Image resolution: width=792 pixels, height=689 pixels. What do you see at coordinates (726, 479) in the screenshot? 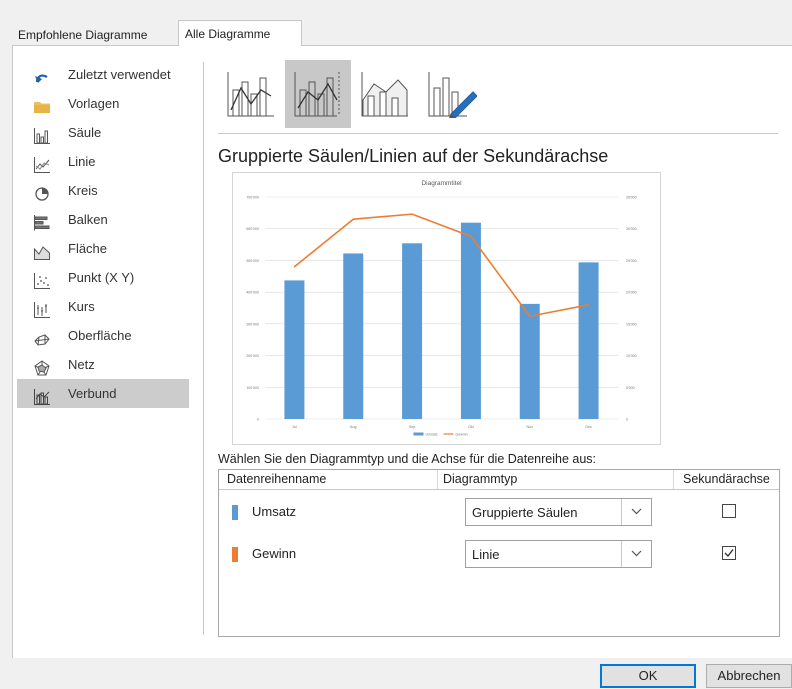
I see `column-header-secondary-axis: Sekundärachse` at bounding box center [726, 479].